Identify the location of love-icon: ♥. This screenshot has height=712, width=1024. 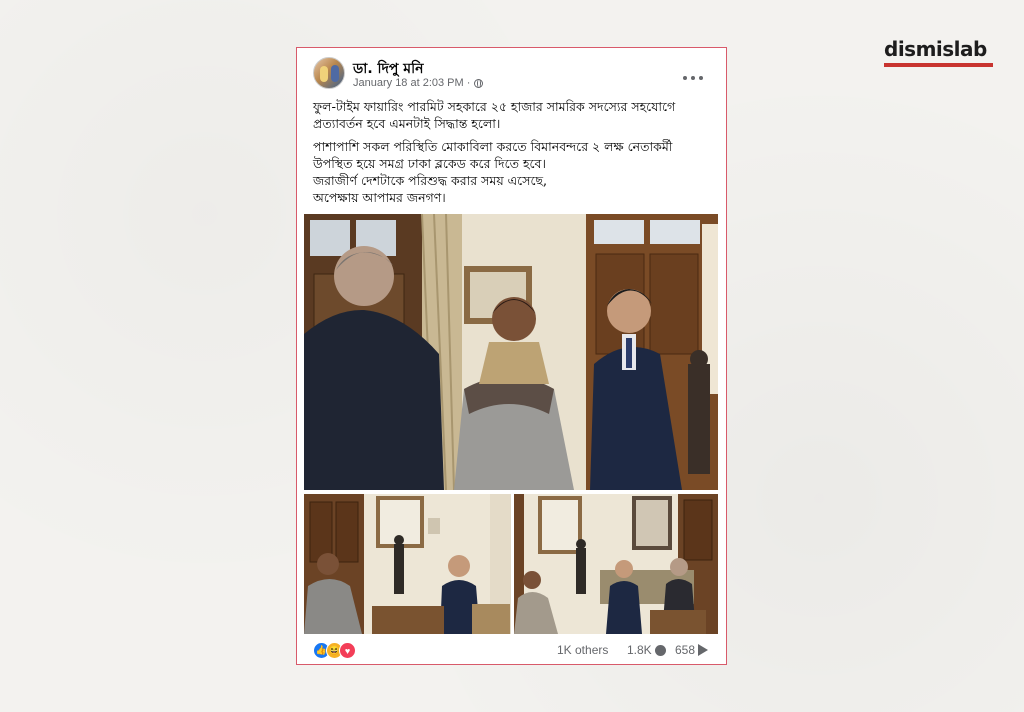
(347, 650).